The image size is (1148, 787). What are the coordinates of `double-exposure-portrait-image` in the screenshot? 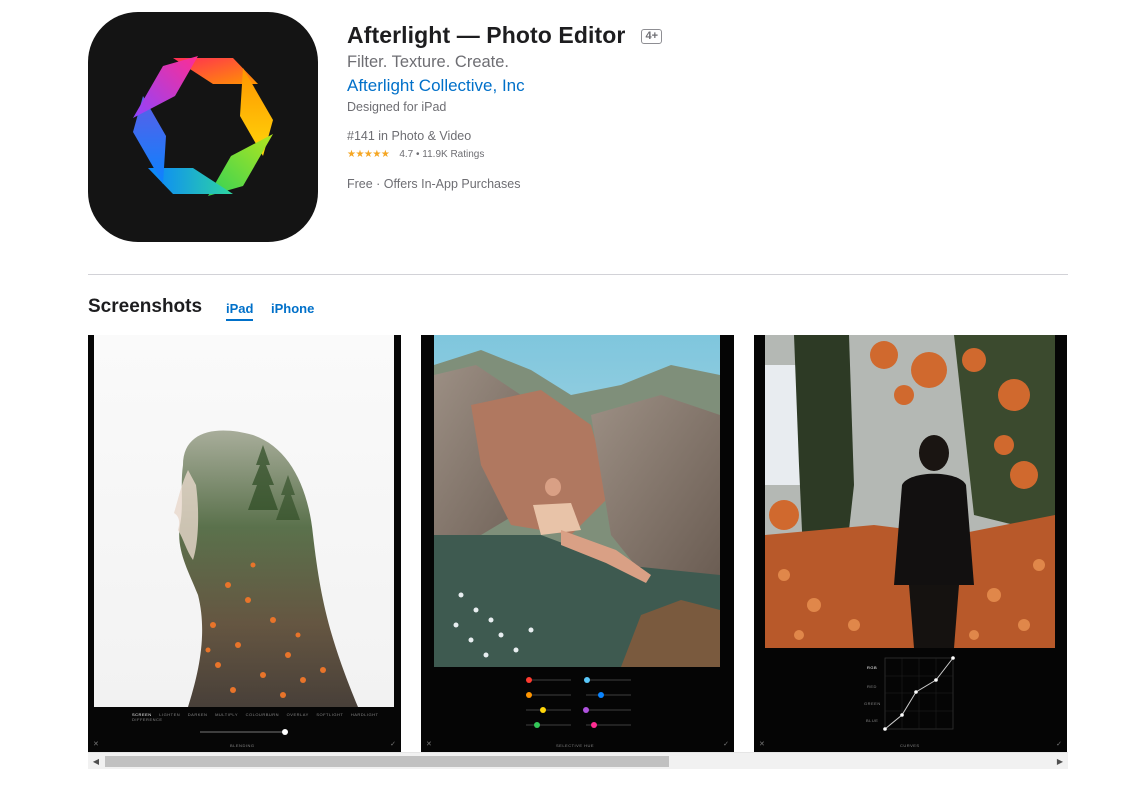 It's located at (244, 543).